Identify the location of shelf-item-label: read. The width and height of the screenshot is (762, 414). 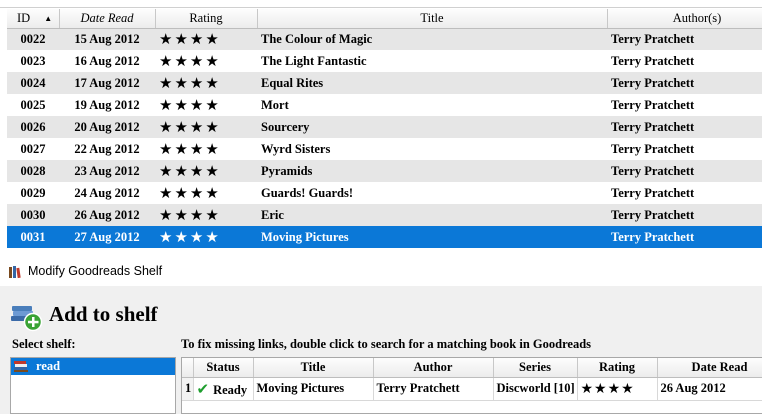
(48, 366).